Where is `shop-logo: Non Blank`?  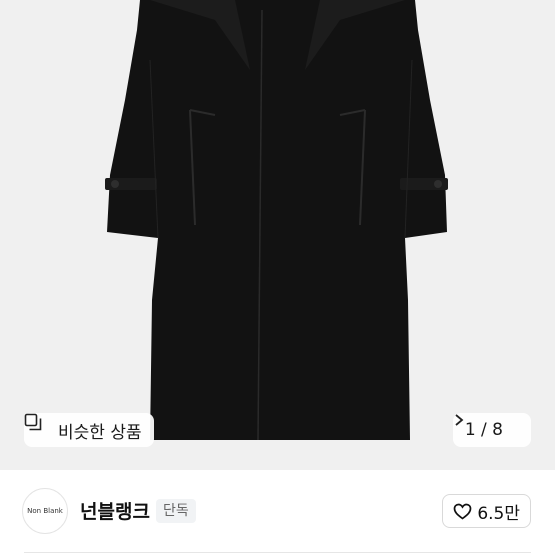 shop-logo: Non Blank is located at coordinates (45, 511).